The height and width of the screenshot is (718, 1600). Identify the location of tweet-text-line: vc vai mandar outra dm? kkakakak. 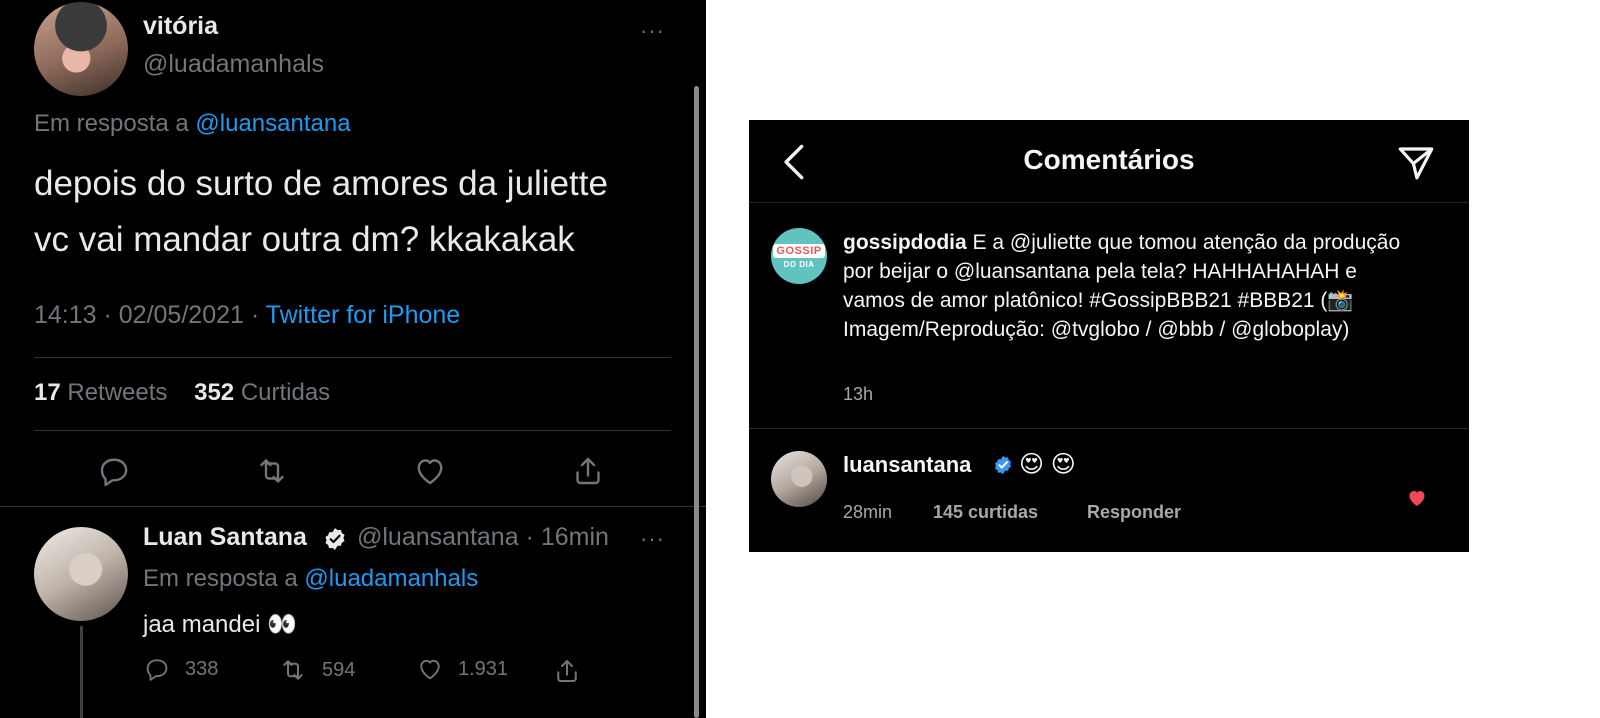
(304, 239).